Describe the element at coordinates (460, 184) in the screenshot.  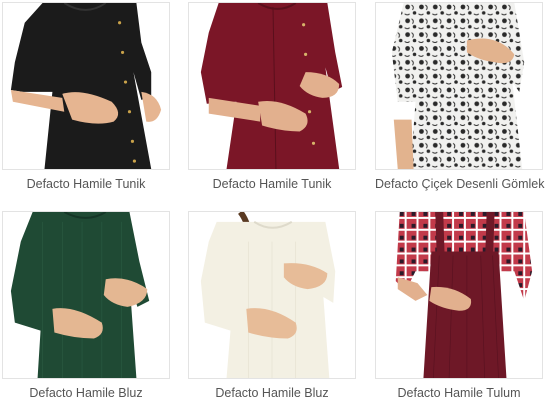
I see `product-name: Defacto Çiçek Desenli Gömlek` at that location.